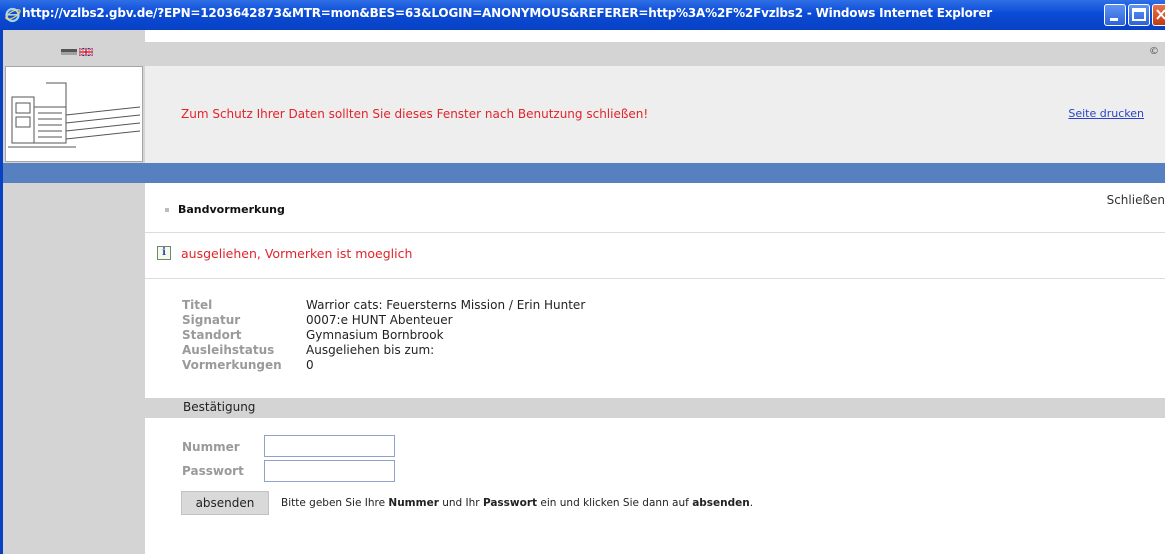 This screenshot has height=554, width=1165. What do you see at coordinates (335, 503) in the screenshot?
I see `hint-text: Bitte geben Sie Ihre` at bounding box center [335, 503].